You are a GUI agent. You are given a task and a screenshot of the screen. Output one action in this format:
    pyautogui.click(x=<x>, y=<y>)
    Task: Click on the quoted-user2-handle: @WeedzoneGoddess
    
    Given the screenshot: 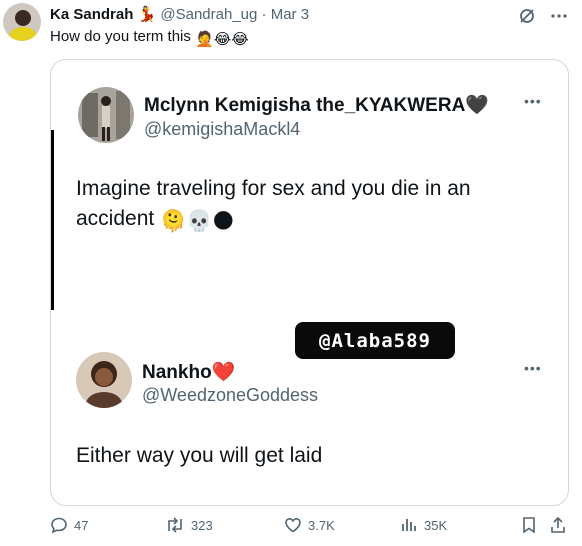 What is the action you would take?
    pyautogui.click(x=230, y=395)
    